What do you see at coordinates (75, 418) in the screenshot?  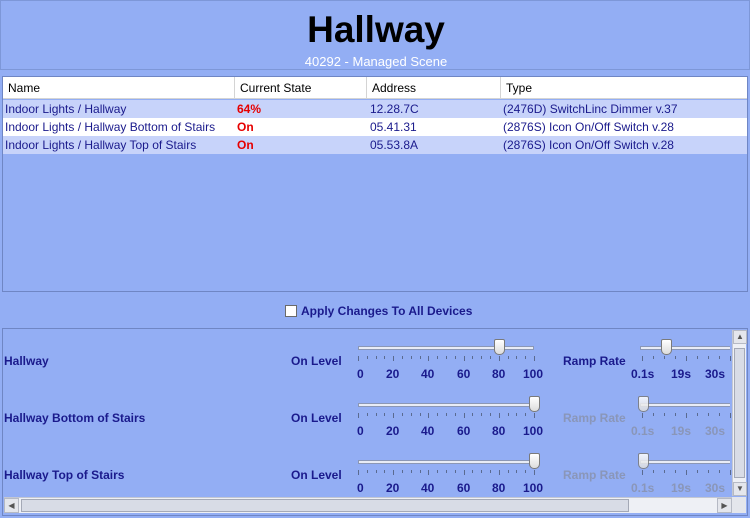 I see `device-name: Hallway Bottom of Stairs` at bounding box center [75, 418].